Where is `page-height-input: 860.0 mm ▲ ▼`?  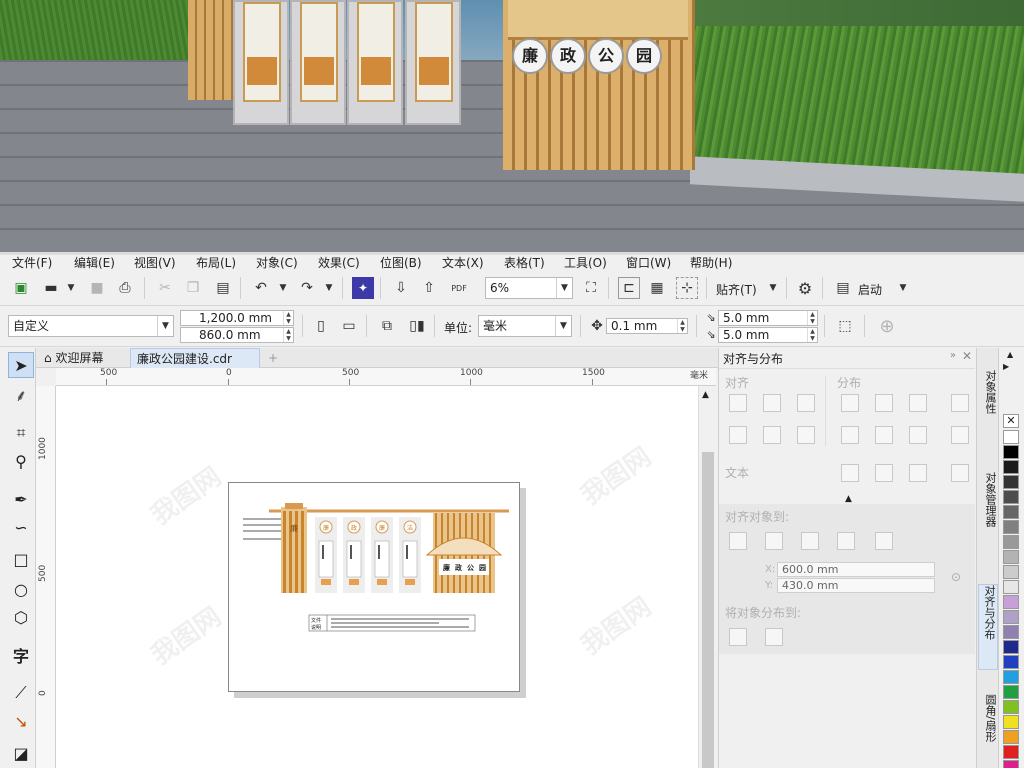 page-height-input: 860.0 mm ▲ ▼ is located at coordinates (237, 335).